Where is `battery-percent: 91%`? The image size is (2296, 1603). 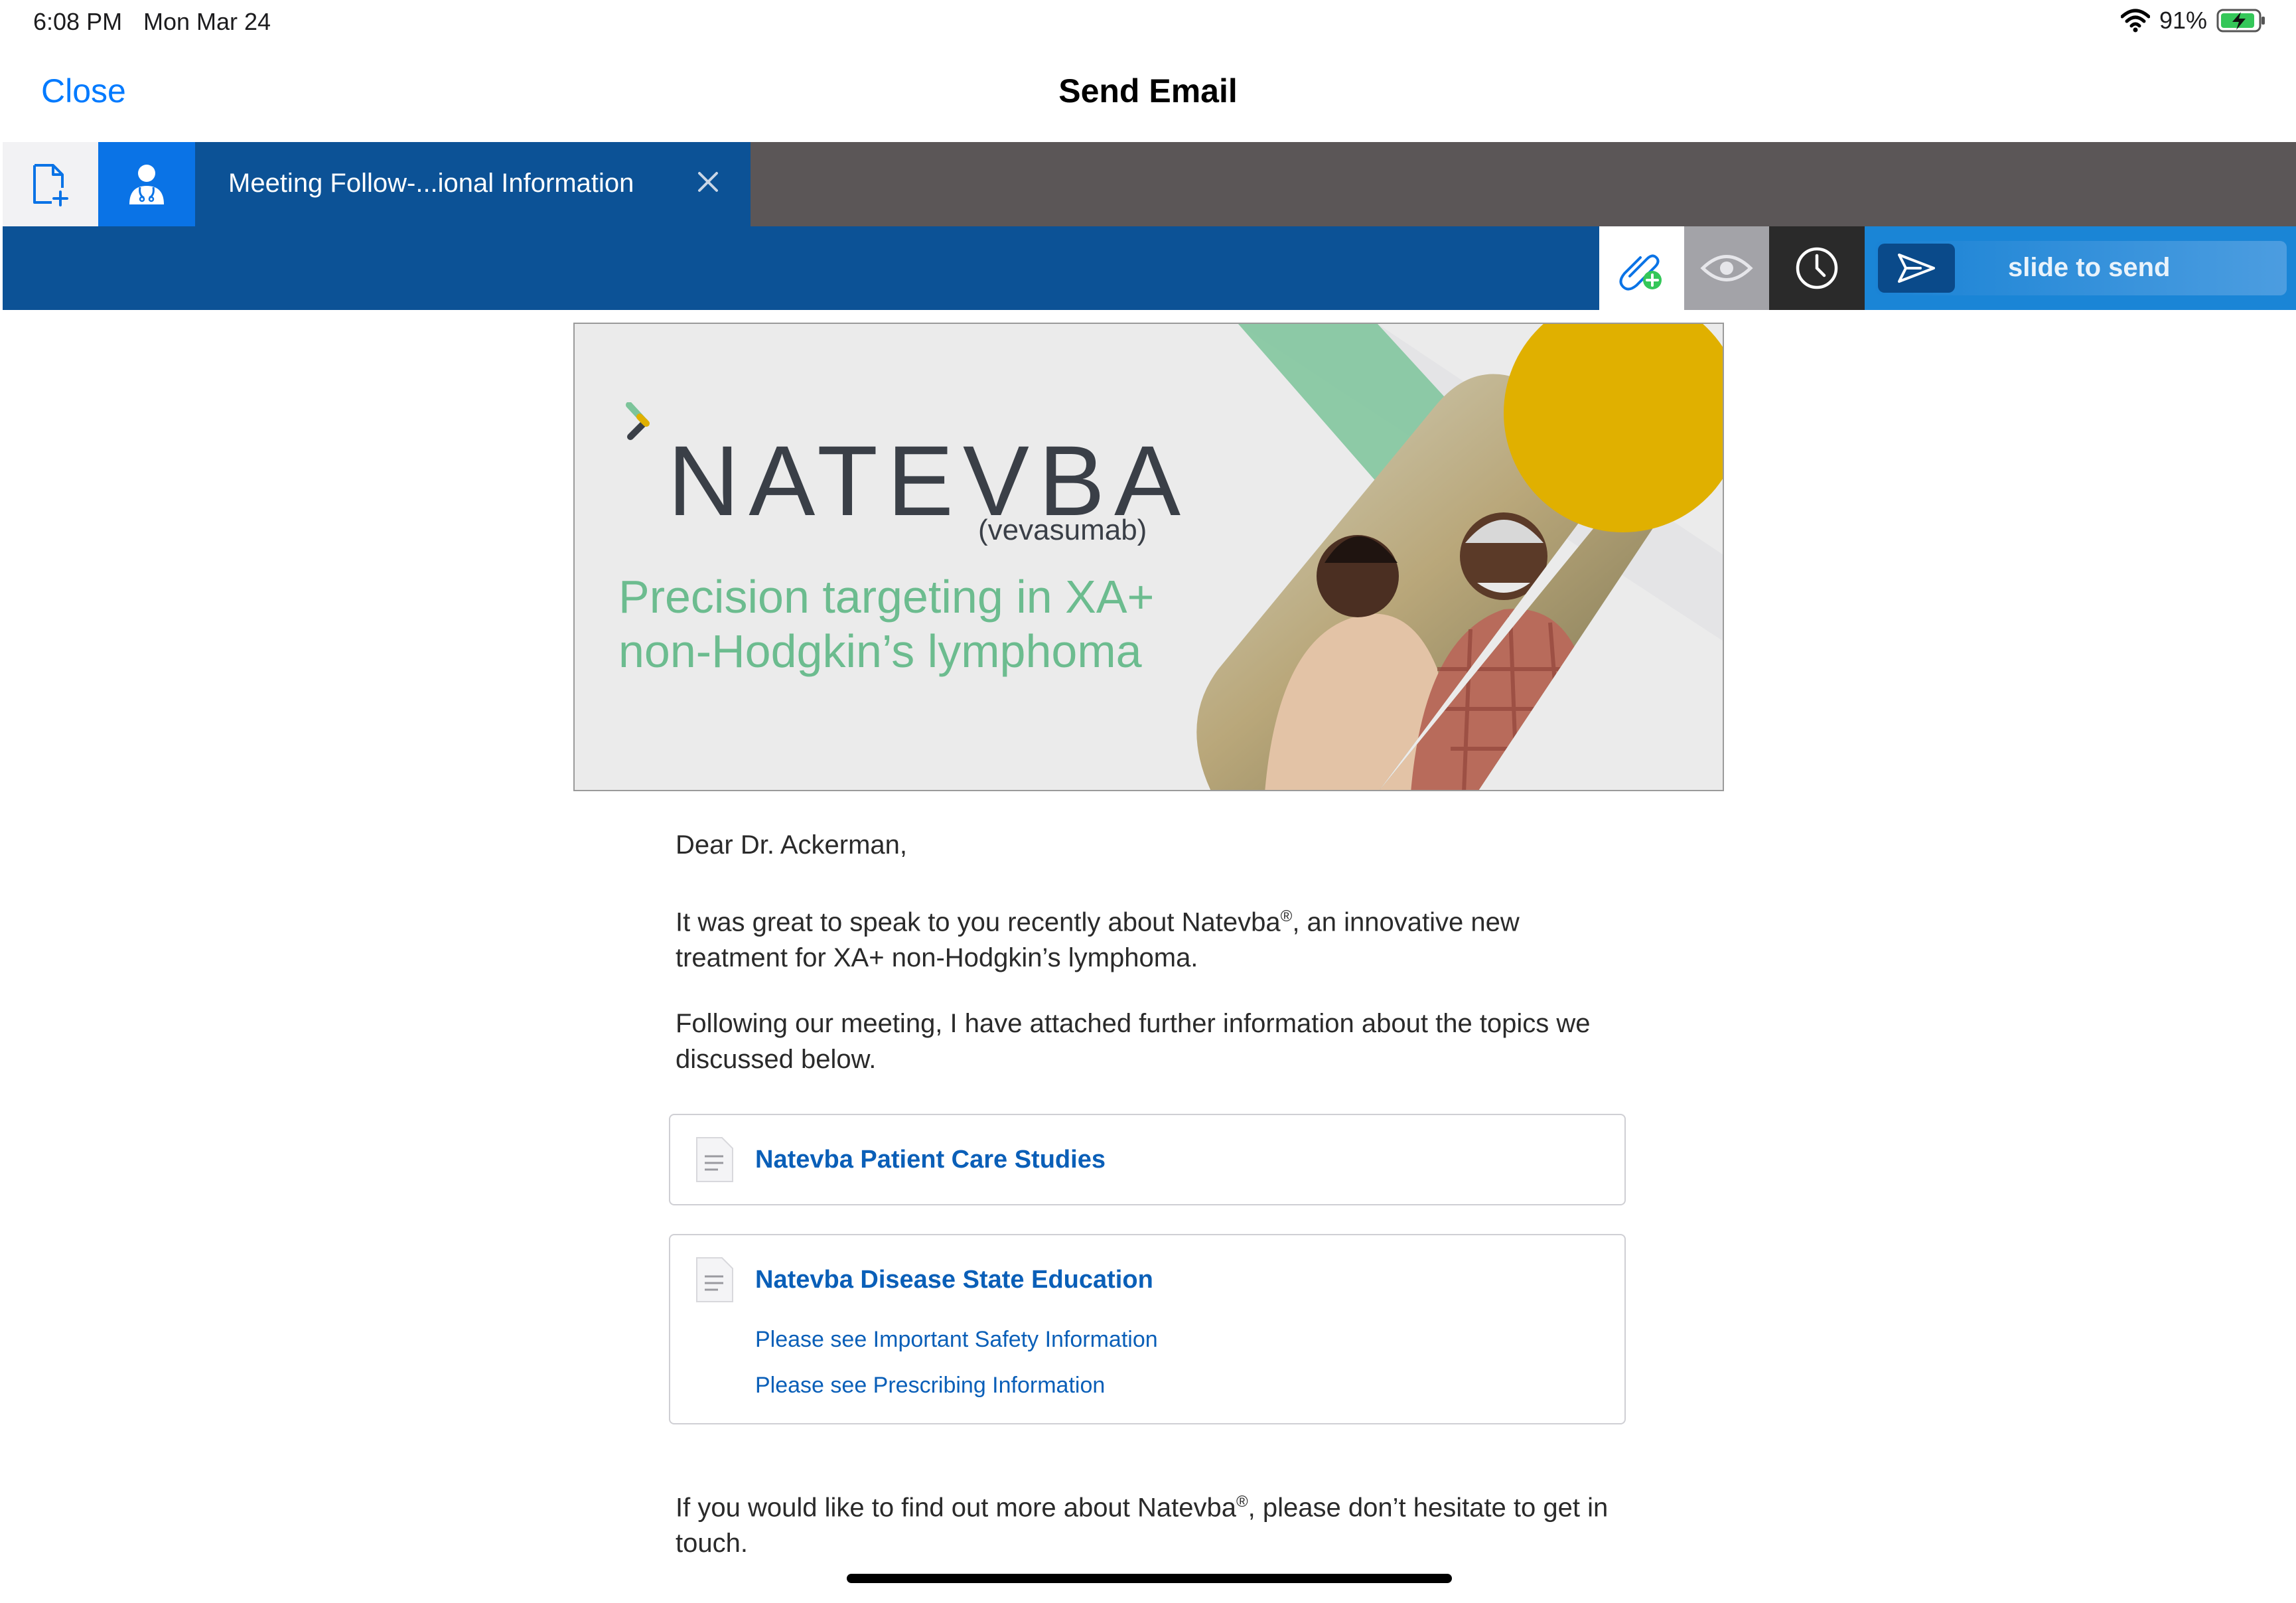
battery-percent: 91% is located at coordinates (2183, 20).